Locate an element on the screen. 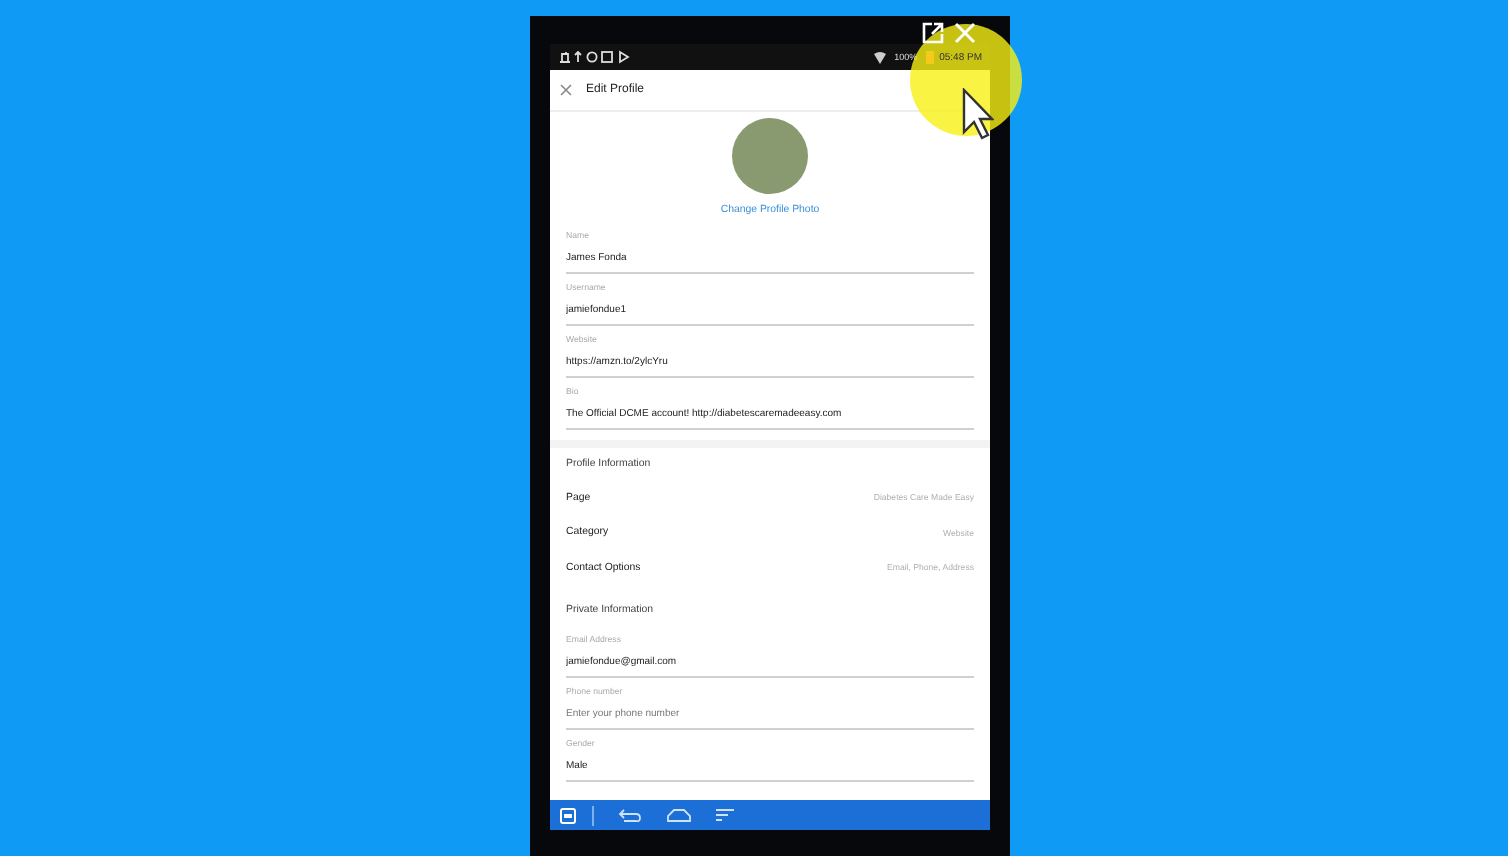 This screenshot has width=1508, height=856. photo-placeholder is located at coordinates (770, 156).